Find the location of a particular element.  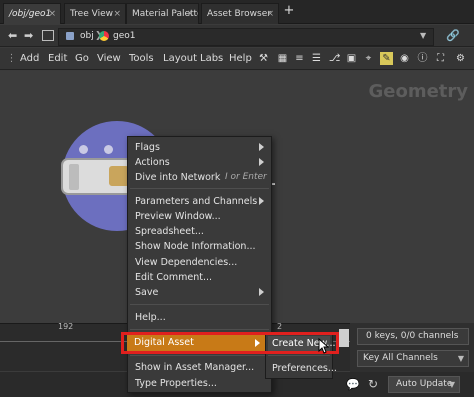

tab-label: /obj/geo1 is located at coordinates (30, 14).